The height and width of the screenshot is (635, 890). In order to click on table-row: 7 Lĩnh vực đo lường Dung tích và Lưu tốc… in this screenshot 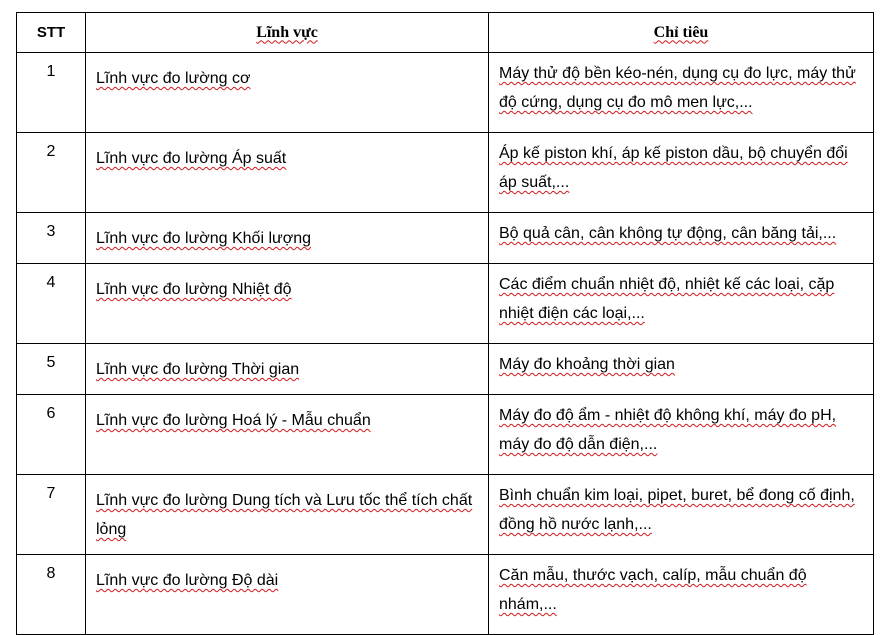, I will do `click(445, 514)`.